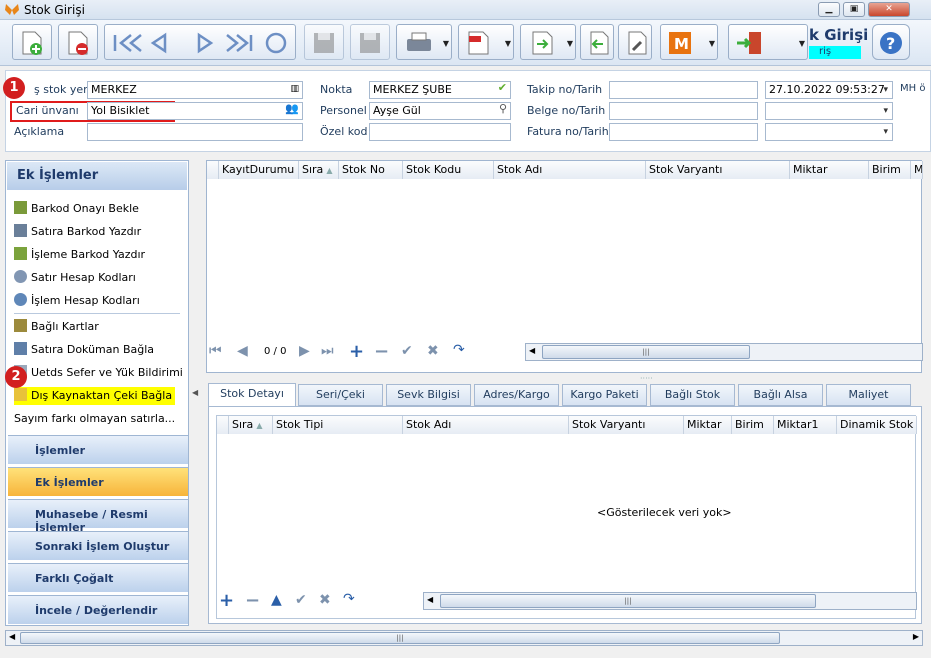 The height and width of the screenshot is (658, 931). What do you see at coordinates (486, 42) in the screenshot?
I see `pdf-button: ▼` at bounding box center [486, 42].